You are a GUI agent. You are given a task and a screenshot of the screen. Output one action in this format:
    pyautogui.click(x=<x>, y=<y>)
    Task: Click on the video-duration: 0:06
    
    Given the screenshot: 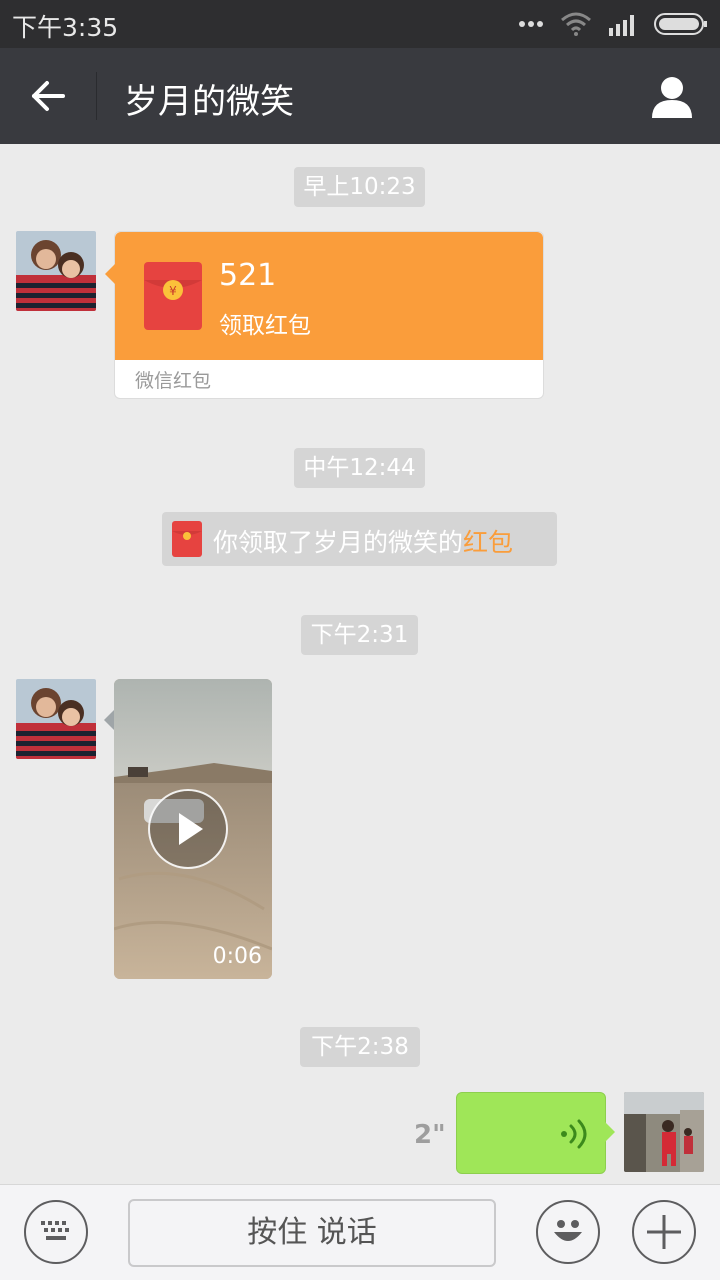 What is the action you would take?
    pyautogui.click(x=237, y=956)
    